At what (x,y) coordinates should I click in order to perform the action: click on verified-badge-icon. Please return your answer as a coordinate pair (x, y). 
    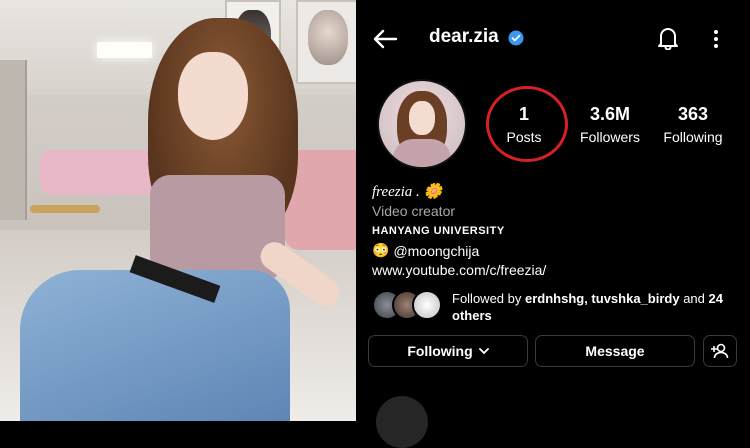
    Looking at the image, I should click on (516, 38).